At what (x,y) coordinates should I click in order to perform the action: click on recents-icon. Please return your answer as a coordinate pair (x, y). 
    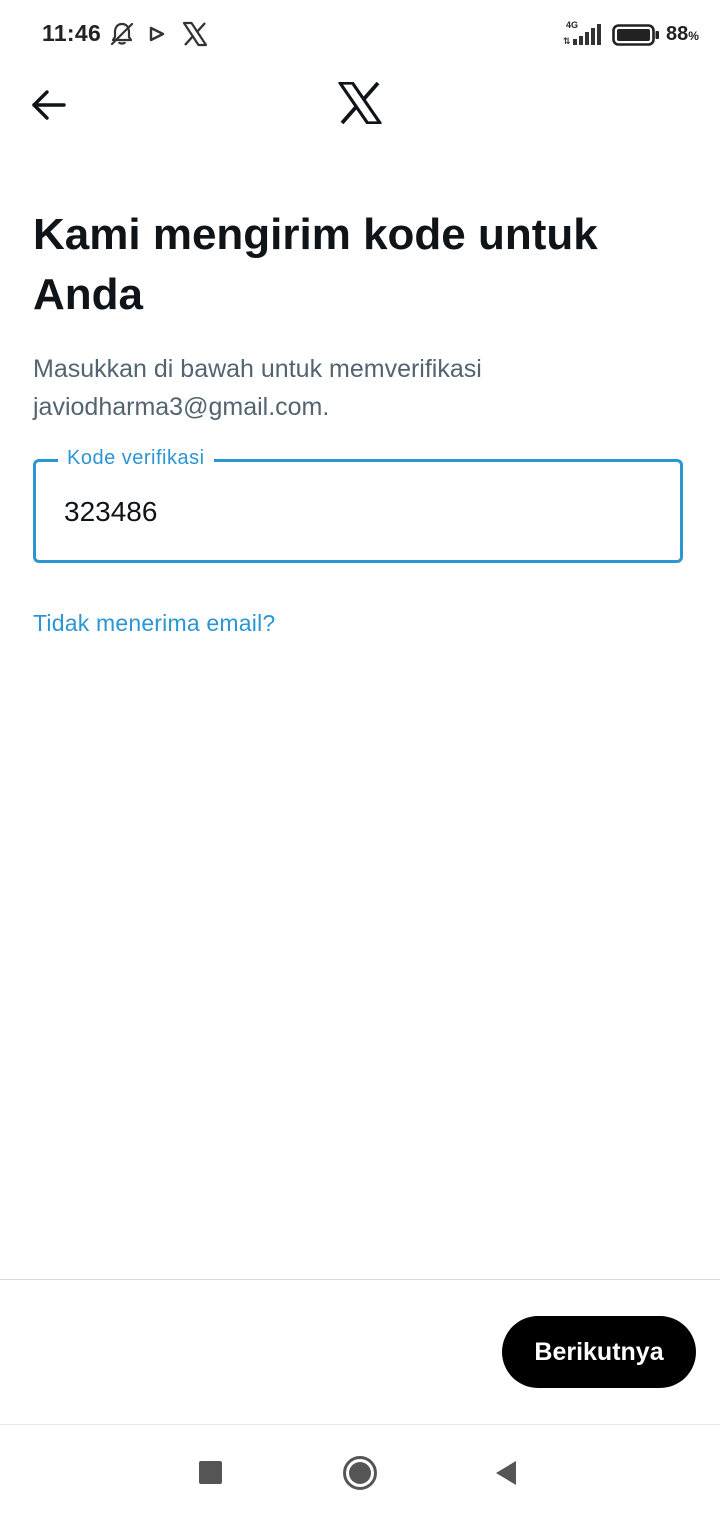
    Looking at the image, I should click on (210, 1472).